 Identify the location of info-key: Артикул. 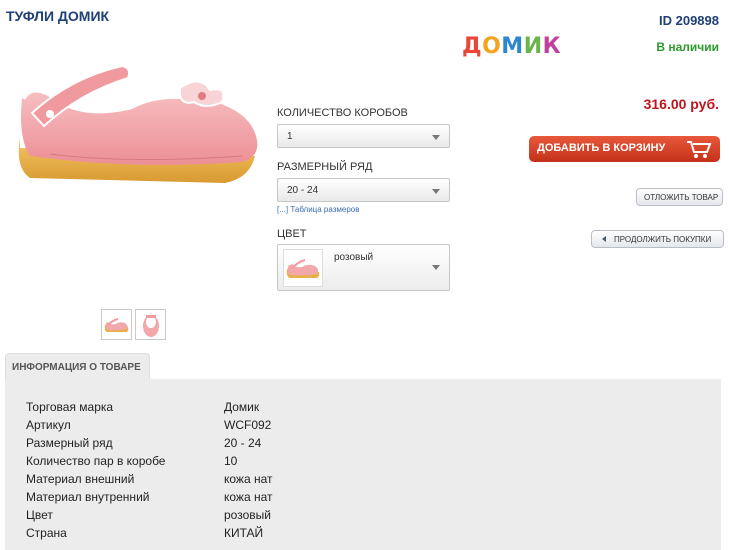
(48, 425).